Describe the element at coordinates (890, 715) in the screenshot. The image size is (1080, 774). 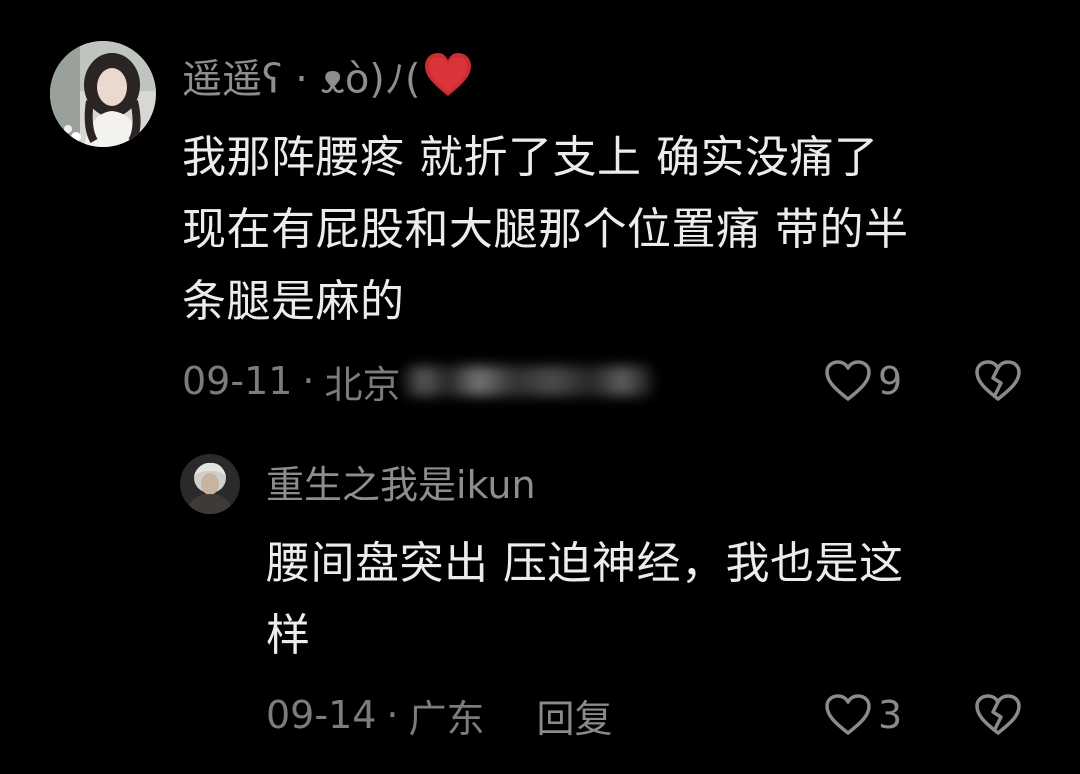
I see `like-count: 3` at that location.